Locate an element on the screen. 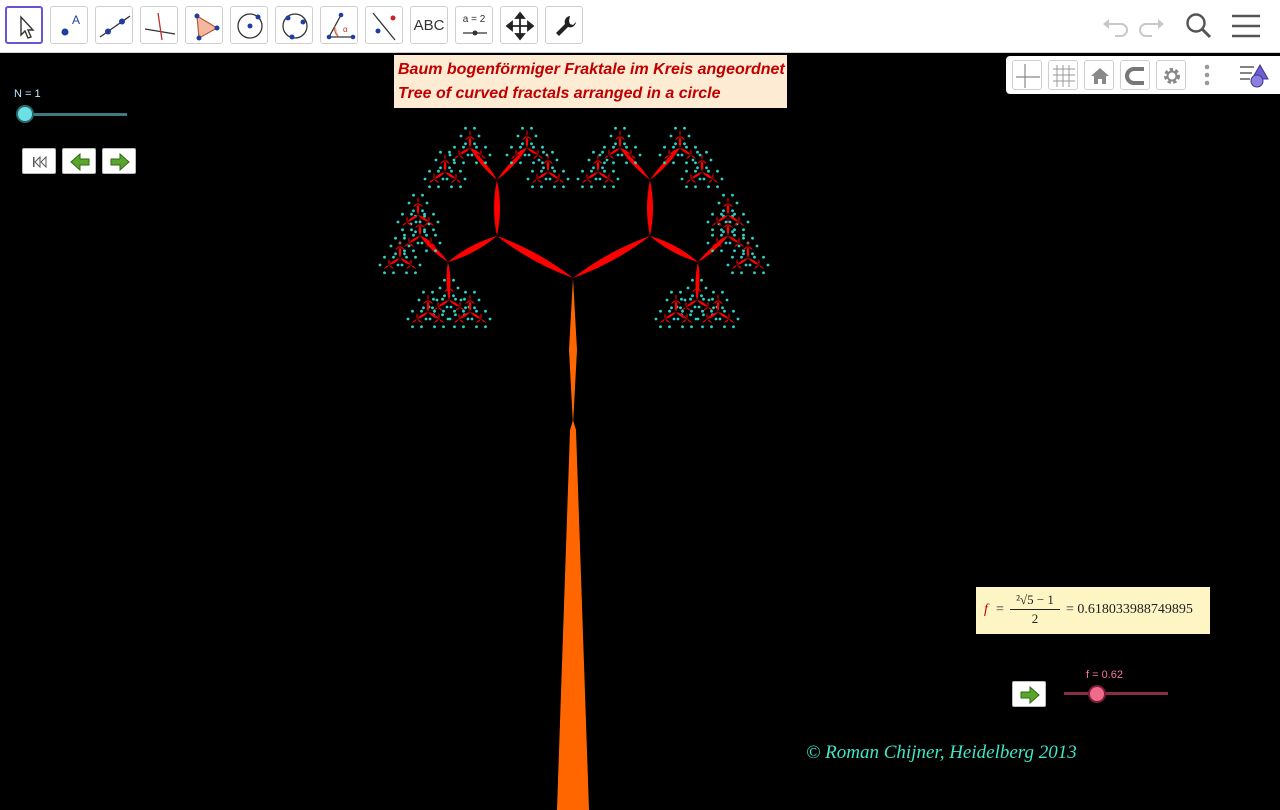 The image size is (1280, 810). slider-n-knob is located at coordinates (25, 114).